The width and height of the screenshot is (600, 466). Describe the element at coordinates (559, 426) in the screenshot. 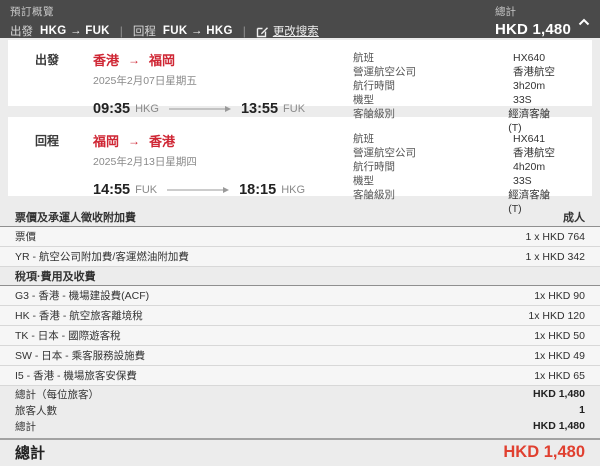

I see `subtotal-value: HKD 1,480` at that location.